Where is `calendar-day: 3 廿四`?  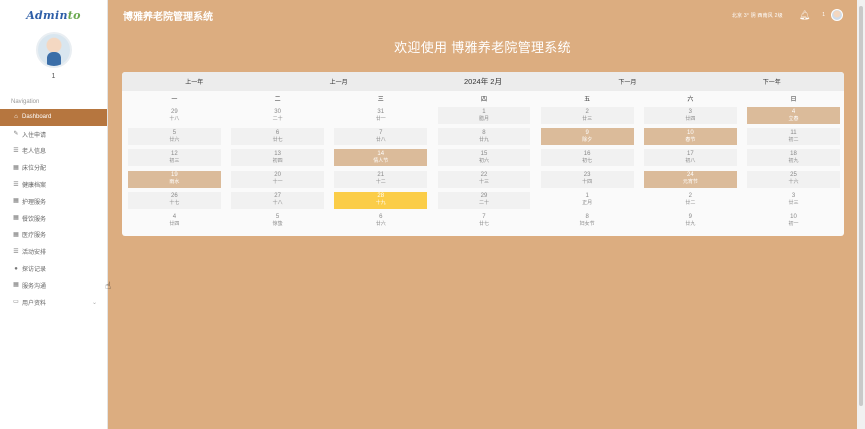 calendar-day: 3 廿四 is located at coordinates (690, 115).